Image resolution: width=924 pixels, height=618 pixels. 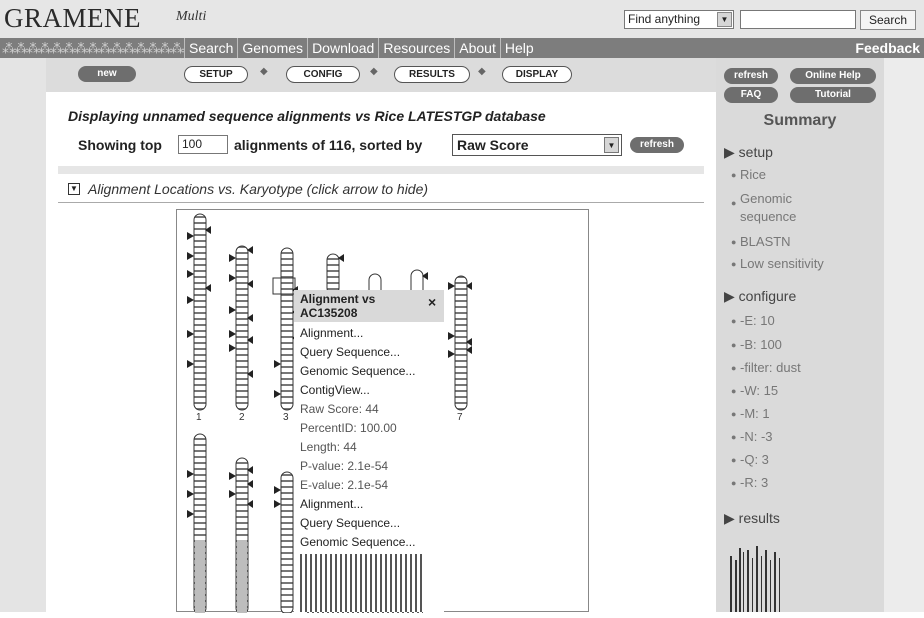 I want to click on popup-p-value: P-value: 2.1e-54, so click(x=344, y=466).